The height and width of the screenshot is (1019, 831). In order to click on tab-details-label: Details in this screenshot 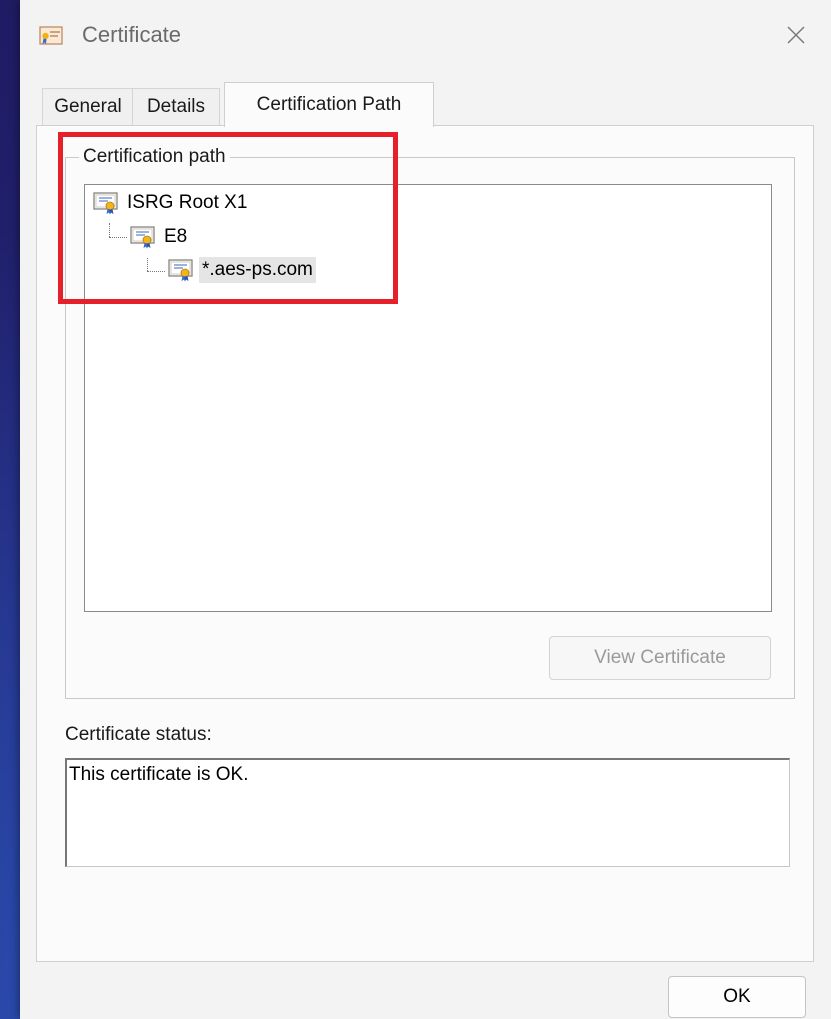, I will do `click(176, 106)`.